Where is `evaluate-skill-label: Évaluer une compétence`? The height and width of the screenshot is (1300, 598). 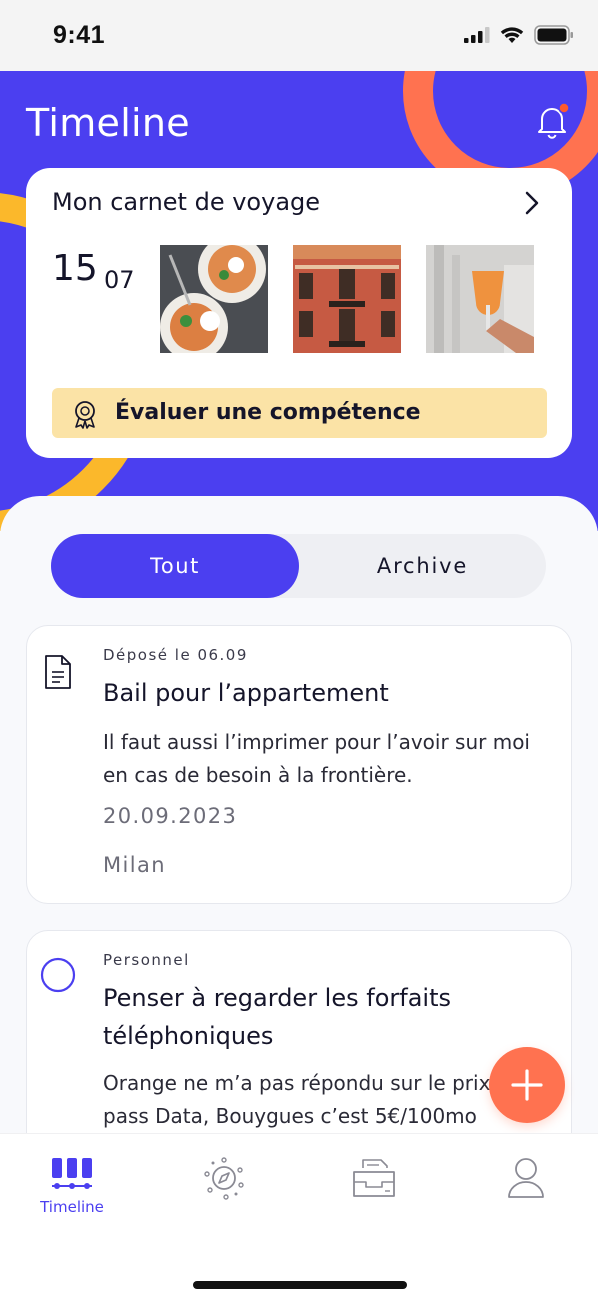
evaluate-skill-label: Évaluer une compétence is located at coordinates (268, 412).